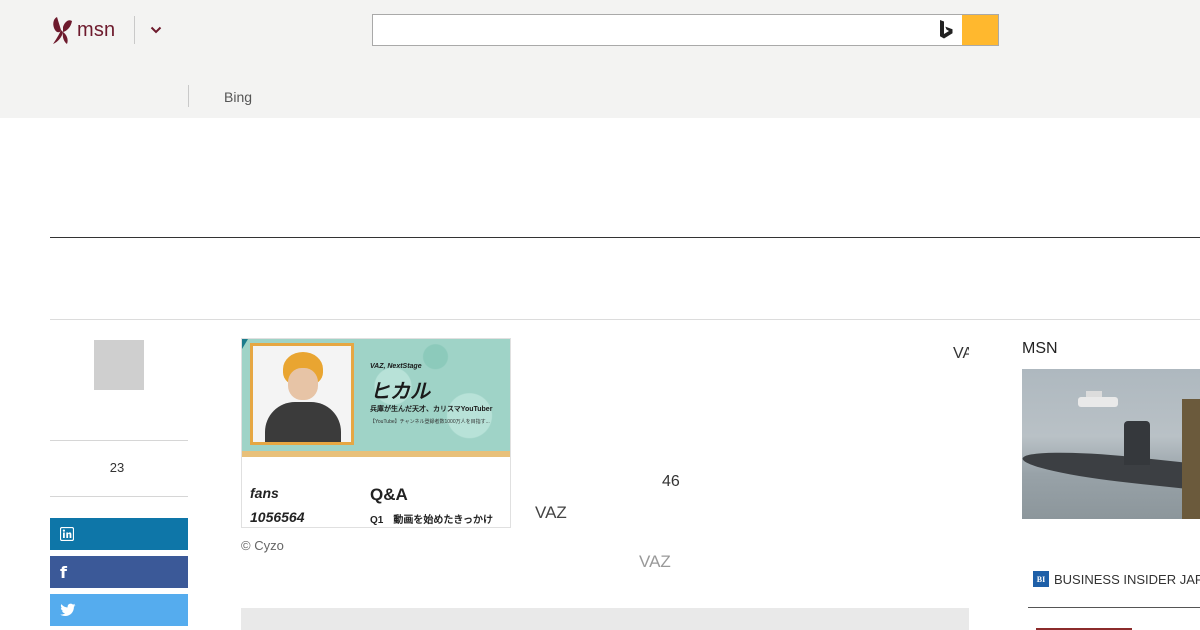  I want to click on chevron-down-icon, so click(156, 30).